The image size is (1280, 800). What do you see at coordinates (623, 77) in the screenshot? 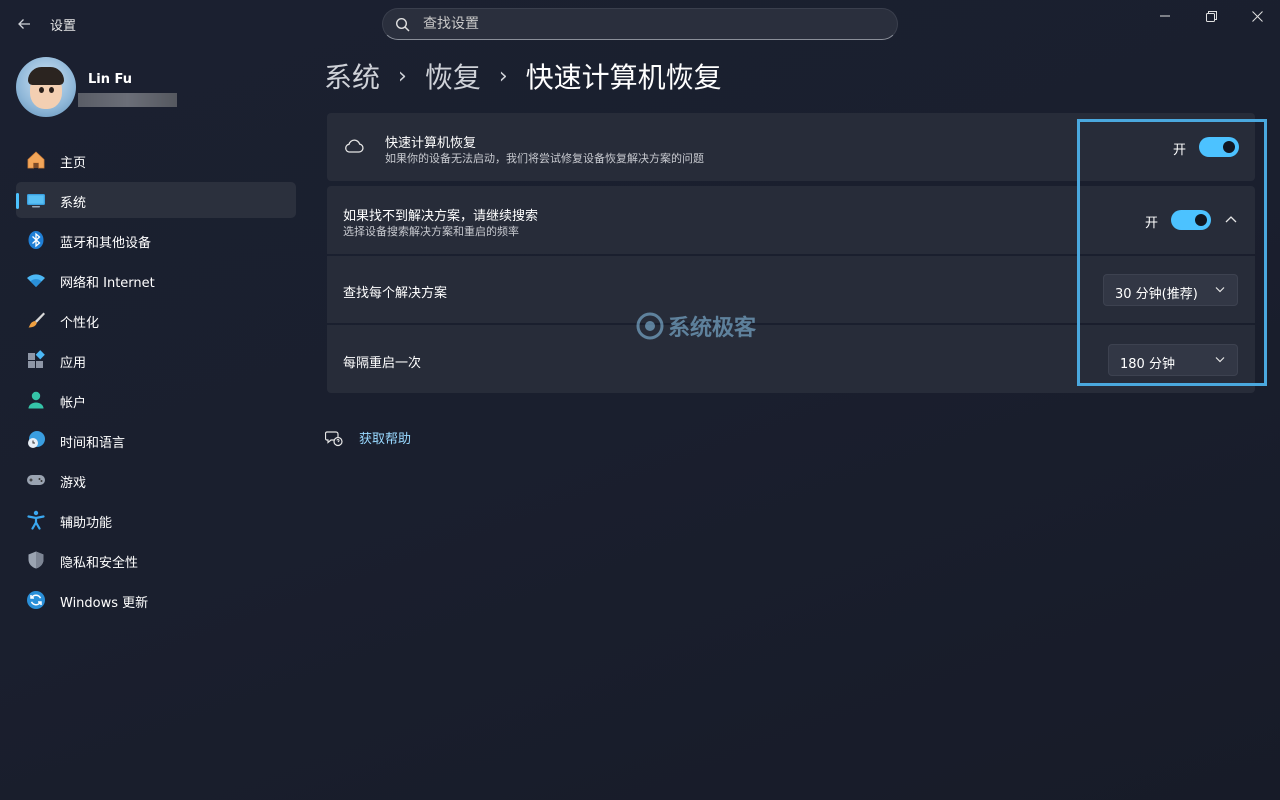
I see `page-title: 快速计算机恢复` at bounding box center [623, 77].